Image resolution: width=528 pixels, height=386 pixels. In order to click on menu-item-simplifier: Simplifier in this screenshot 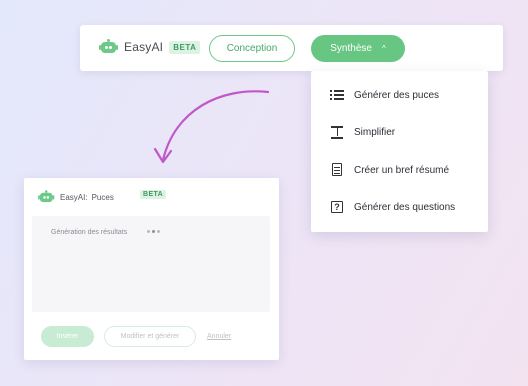, I will do `click(362, 132)`.